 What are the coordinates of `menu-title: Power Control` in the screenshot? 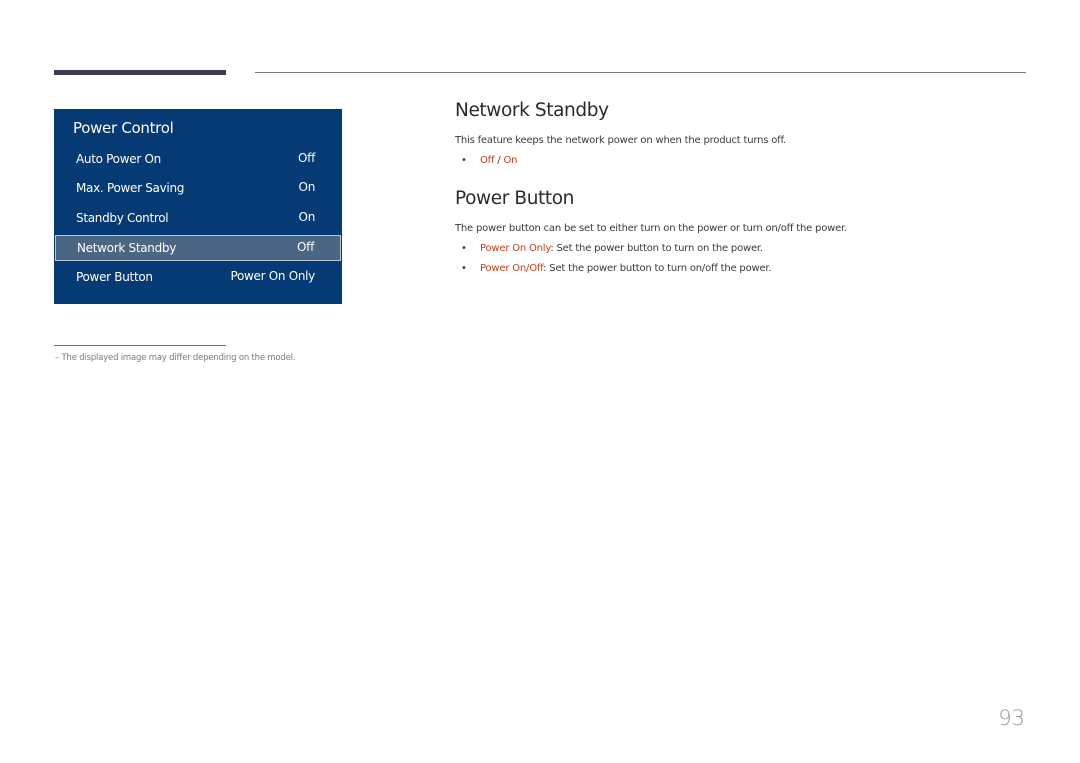 It's located at (123, 128).